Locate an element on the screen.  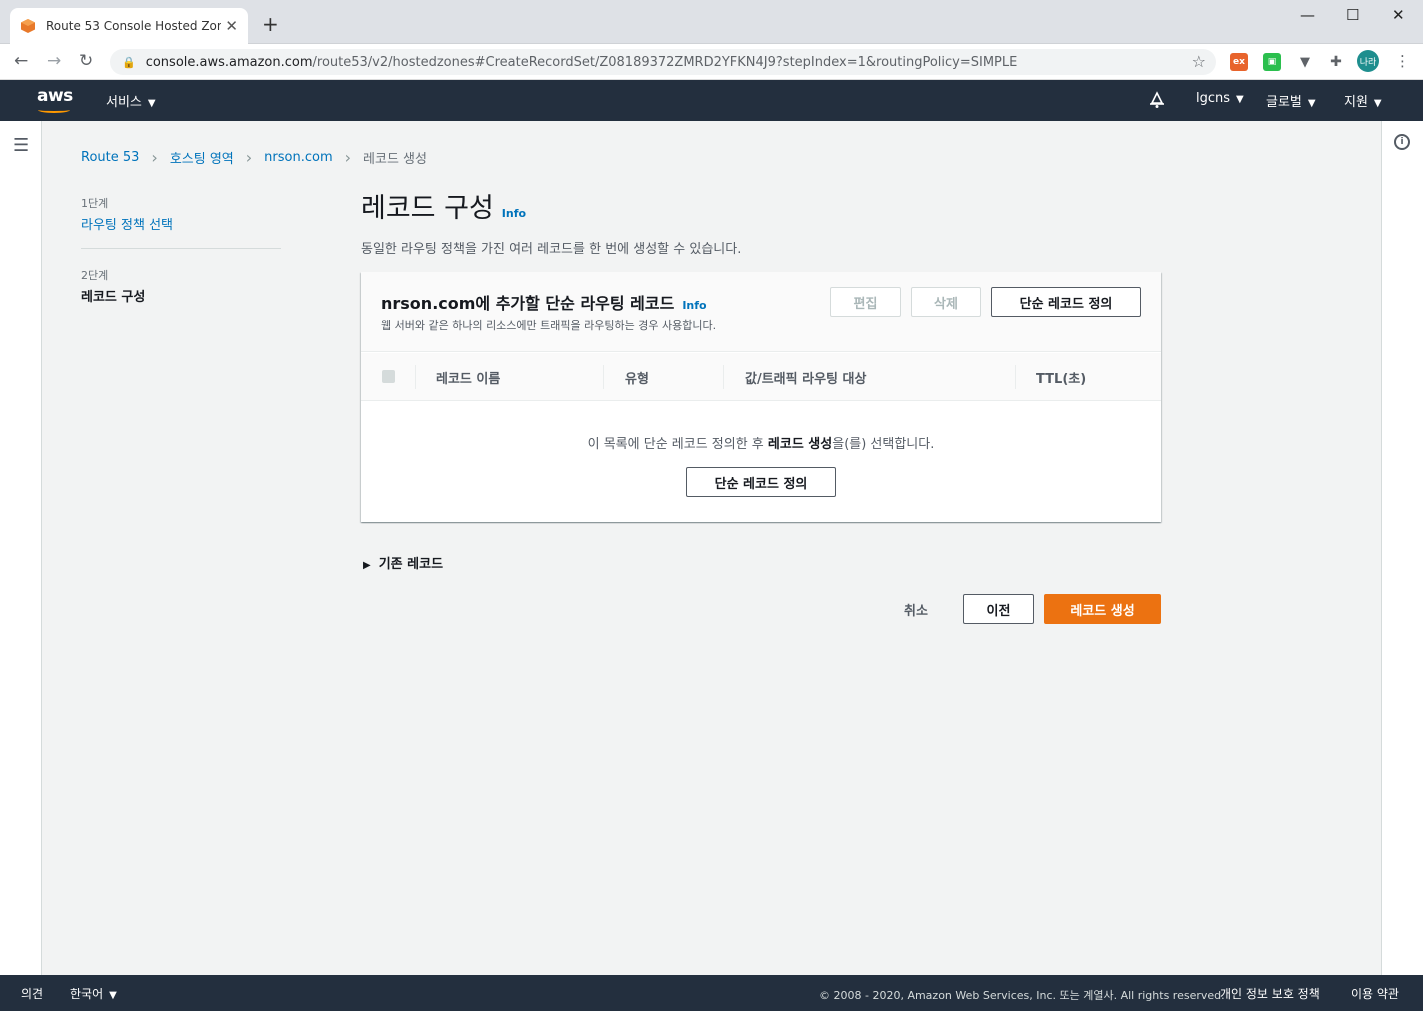
support-menu: 지원 ▼ is located at coordinates (1363, 100).